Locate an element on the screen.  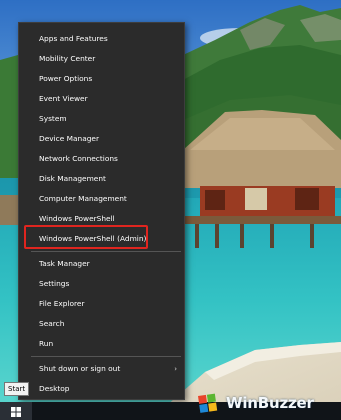
menu-item-file-explorer: File Explorer is located at coordinates (101, 304).